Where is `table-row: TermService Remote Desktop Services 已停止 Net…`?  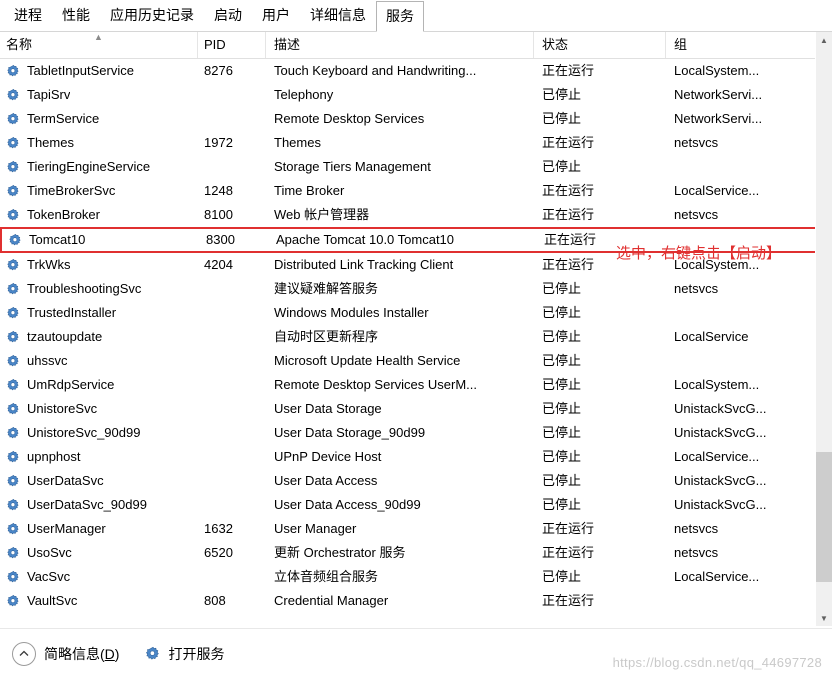
table-row: TermService Remote Desktop Services 已停止 Net… is located at coordinates (416, 119).